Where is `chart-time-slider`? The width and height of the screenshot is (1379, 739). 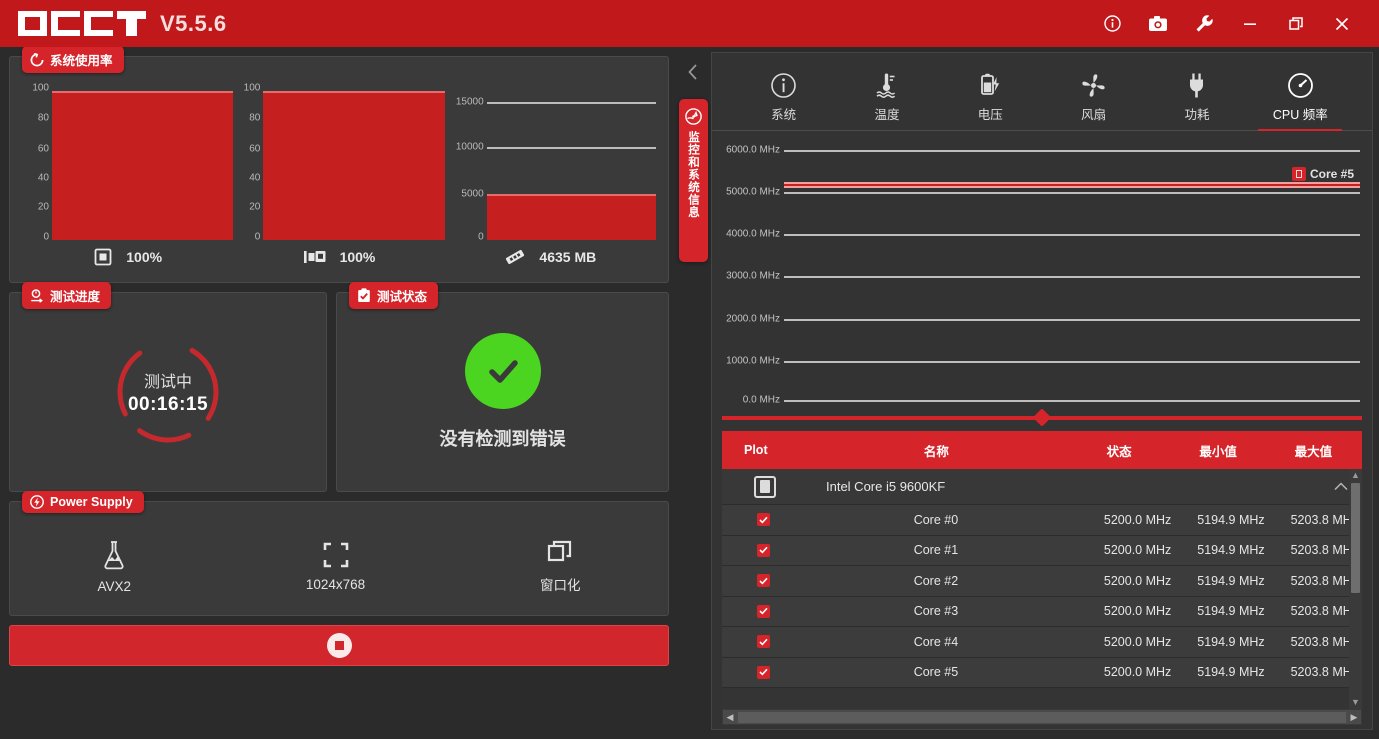 chart-time-slider is located at coordinates (1042, 417).